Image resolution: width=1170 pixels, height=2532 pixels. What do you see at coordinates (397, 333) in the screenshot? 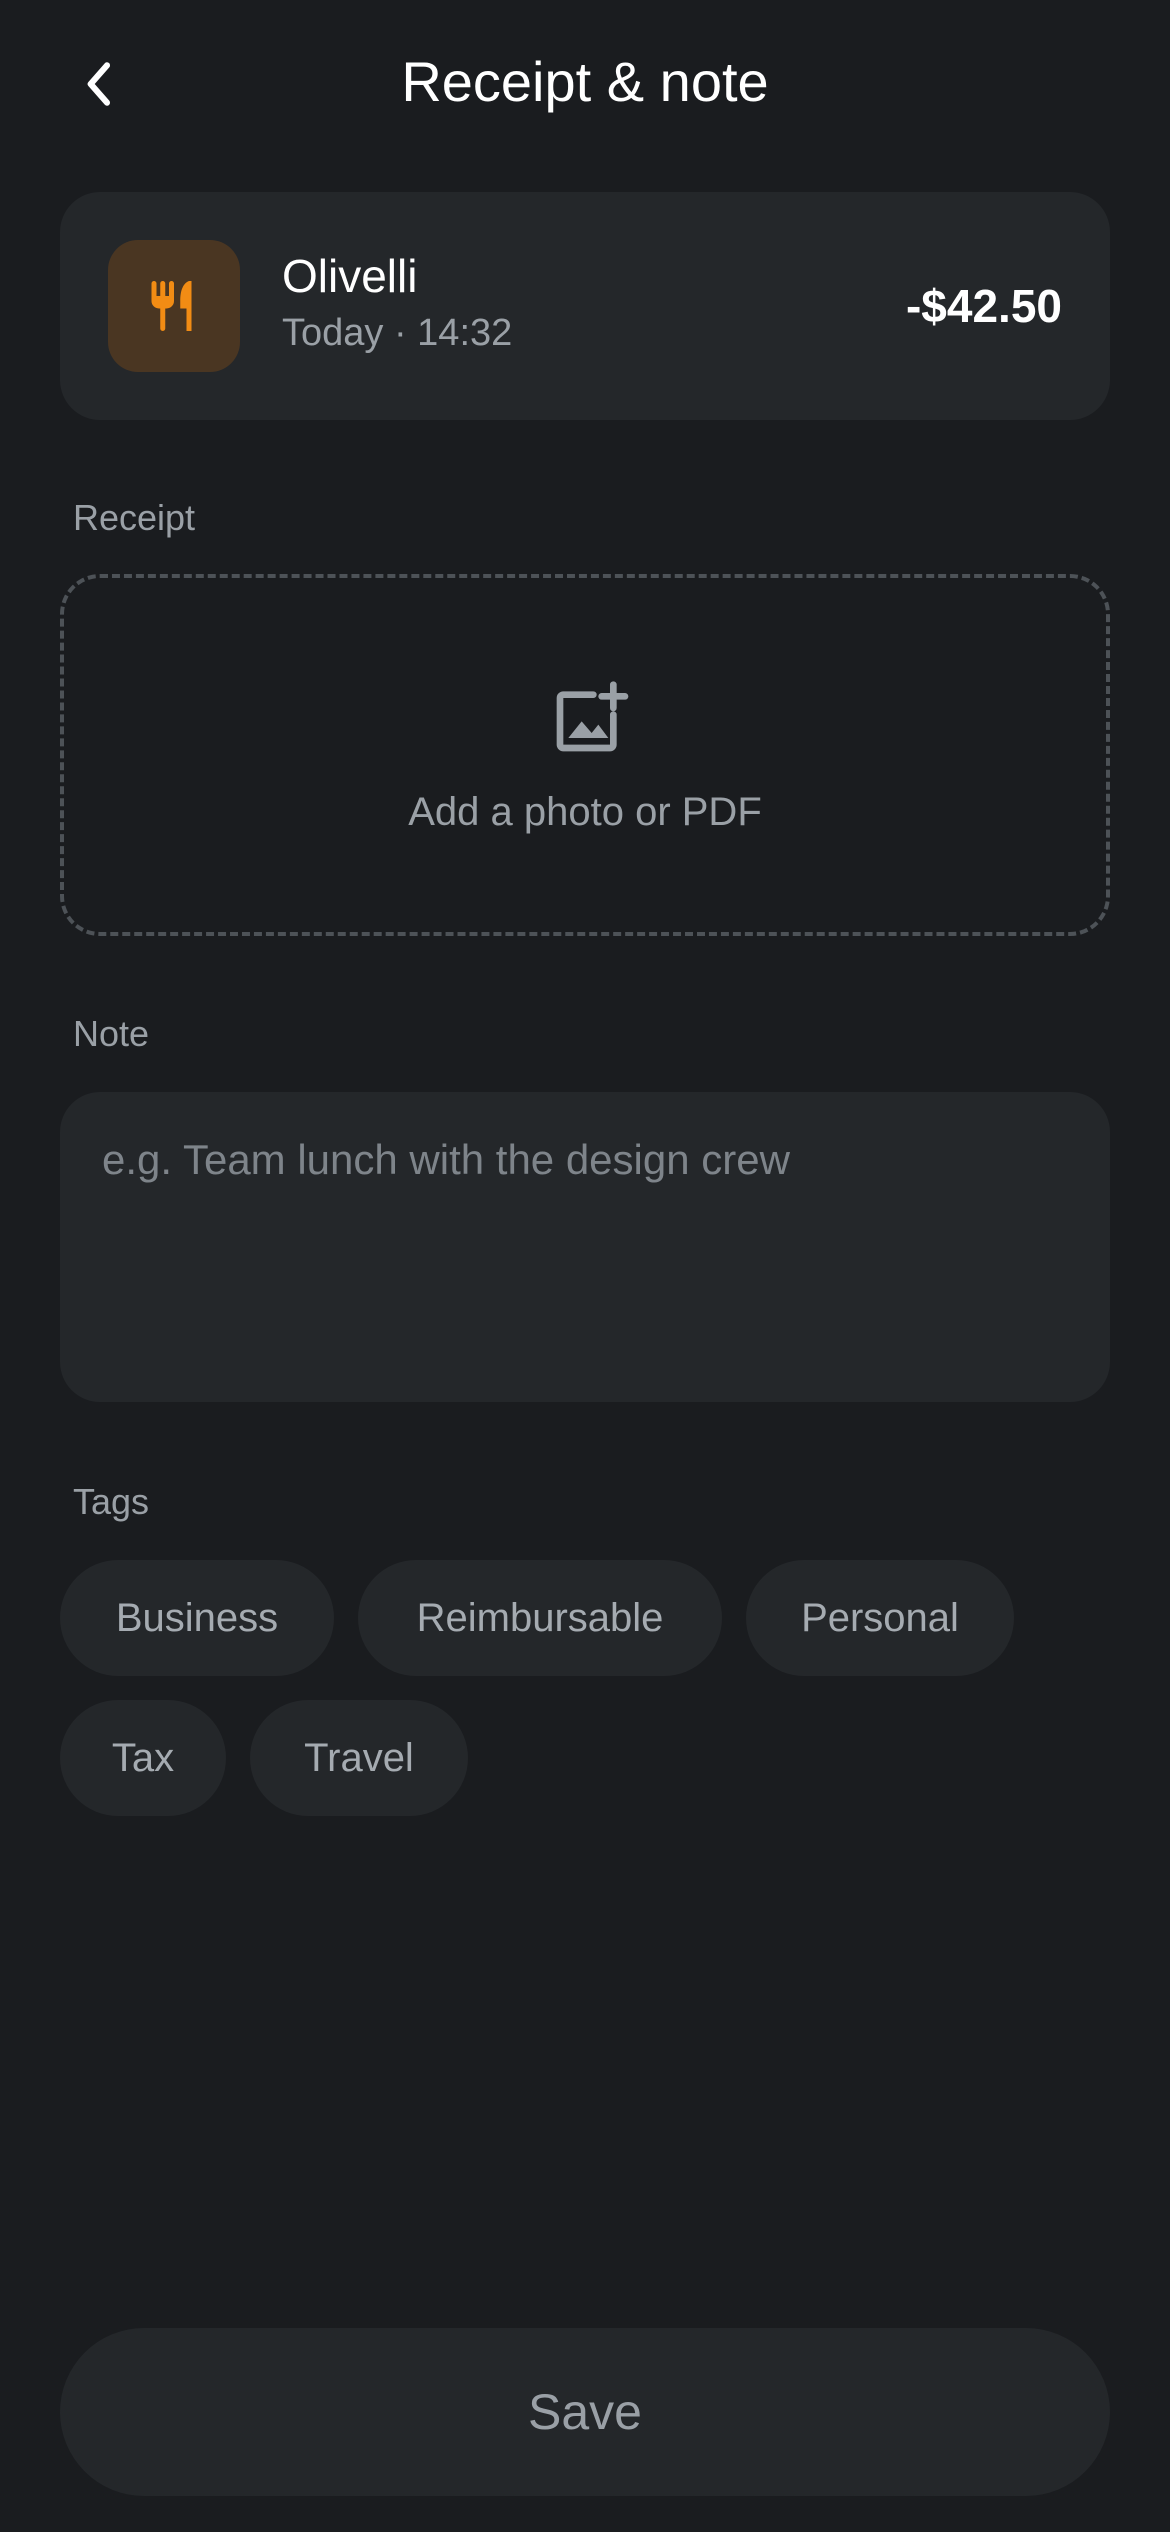
I see `transaction-datetime: Today · 14:32` at bounding box center [397, 333].